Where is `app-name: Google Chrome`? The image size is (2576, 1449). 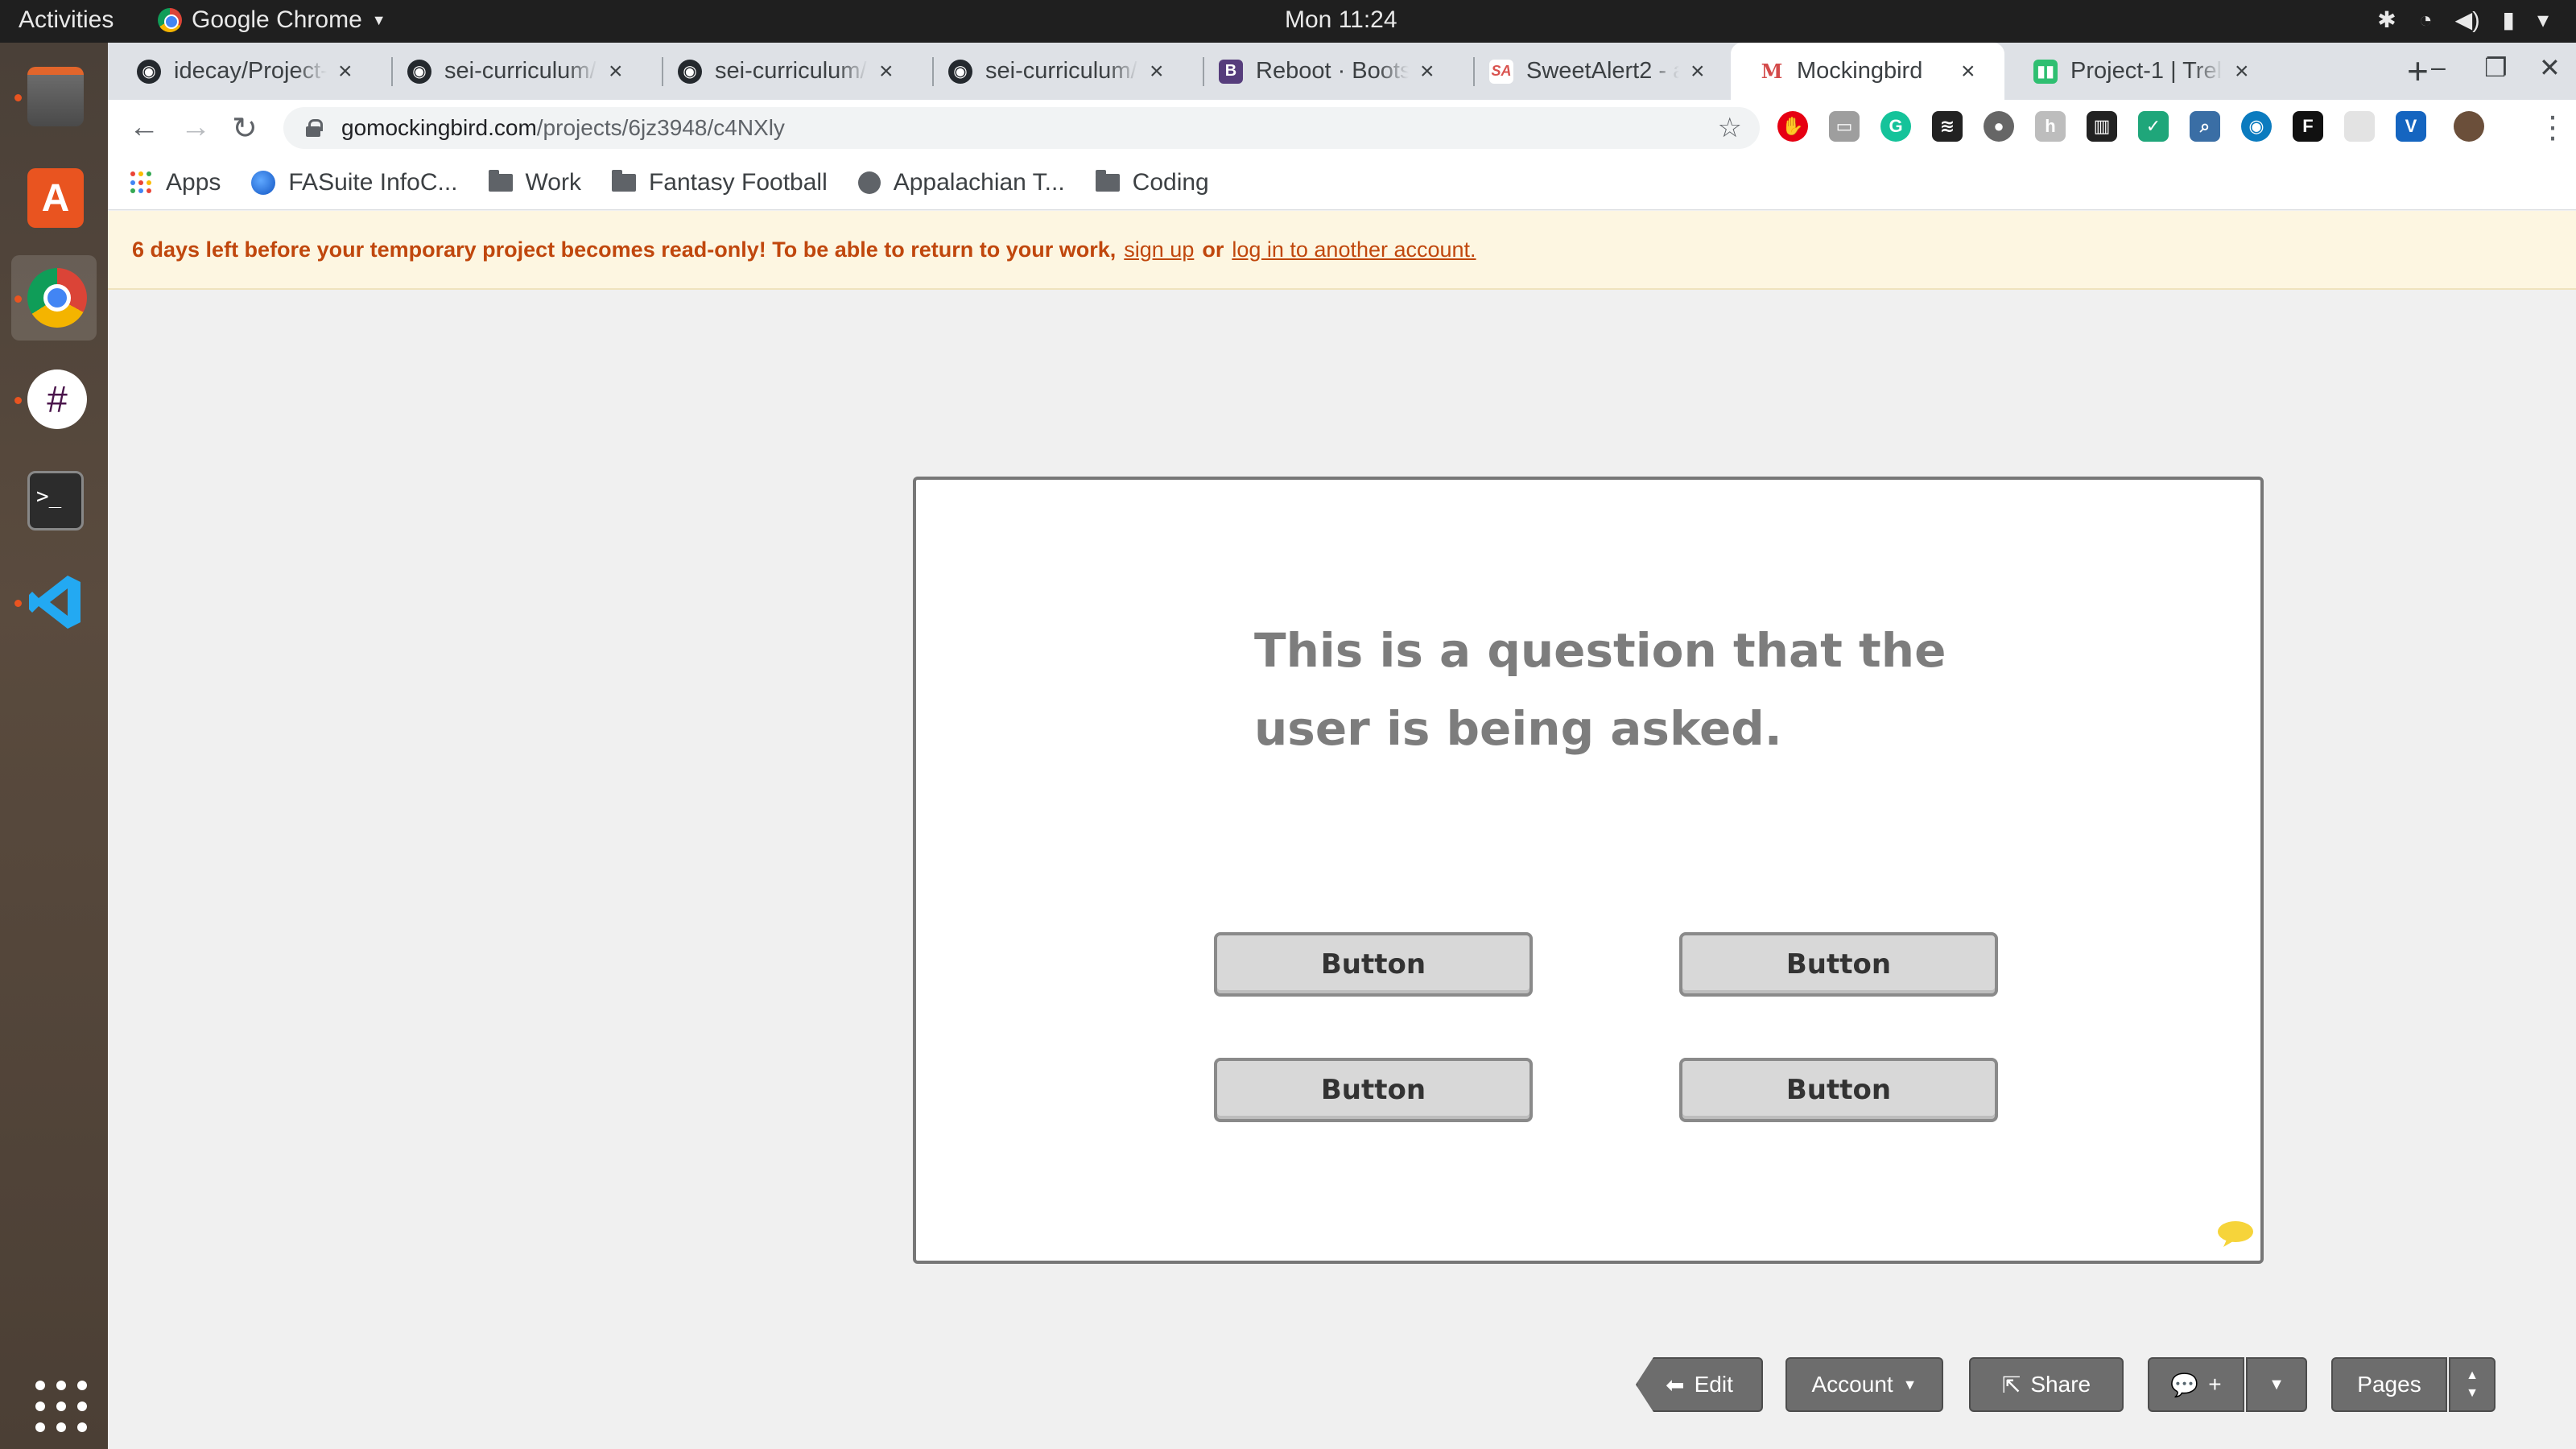 app-name: Google Chrome is located at coordinates (277, 19).